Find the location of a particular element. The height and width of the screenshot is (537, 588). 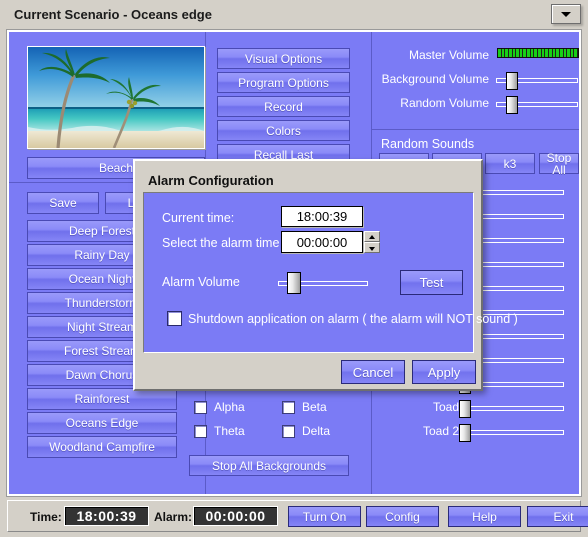

divider-volumes is located at coordinates (475, 129).